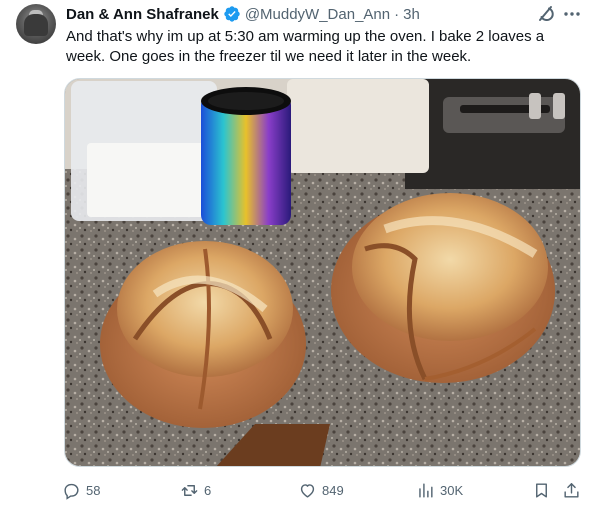 The width and height of the screenshot is (596, 509). What do you see at coordinates (208, 490) in the screenshot?
I see `repost-count: 6` at bounding box center [208, 490].